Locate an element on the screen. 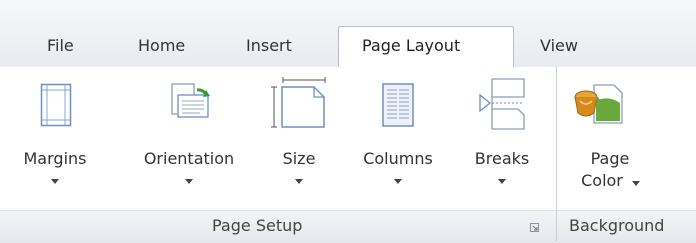 The width and height of the screenshot is (696, 243). size-button: Size is located at coordinates (299, 137).